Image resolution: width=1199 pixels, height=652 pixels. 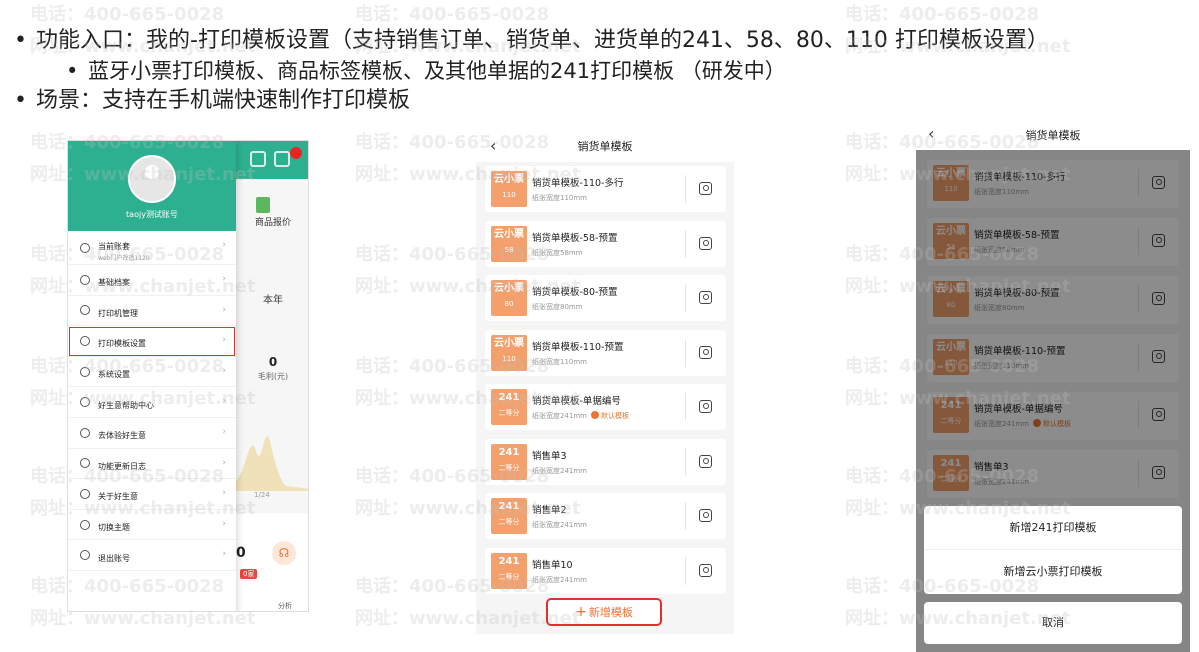 What do you see at coordinates (1053, 572) in the screenshot?
I see `new-cloud-receipt-template-option: 新增云小票打印模板` at bounding box center [1053, 572].